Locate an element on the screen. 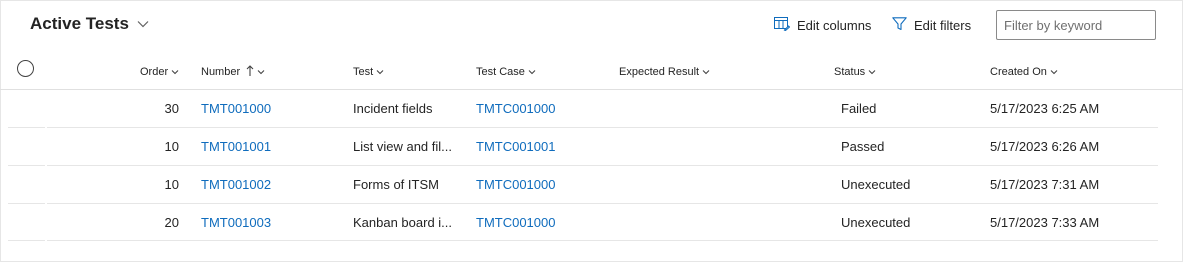 The image size is (1183, 262). column-header-test: Test is located at coordinates (368, 72).